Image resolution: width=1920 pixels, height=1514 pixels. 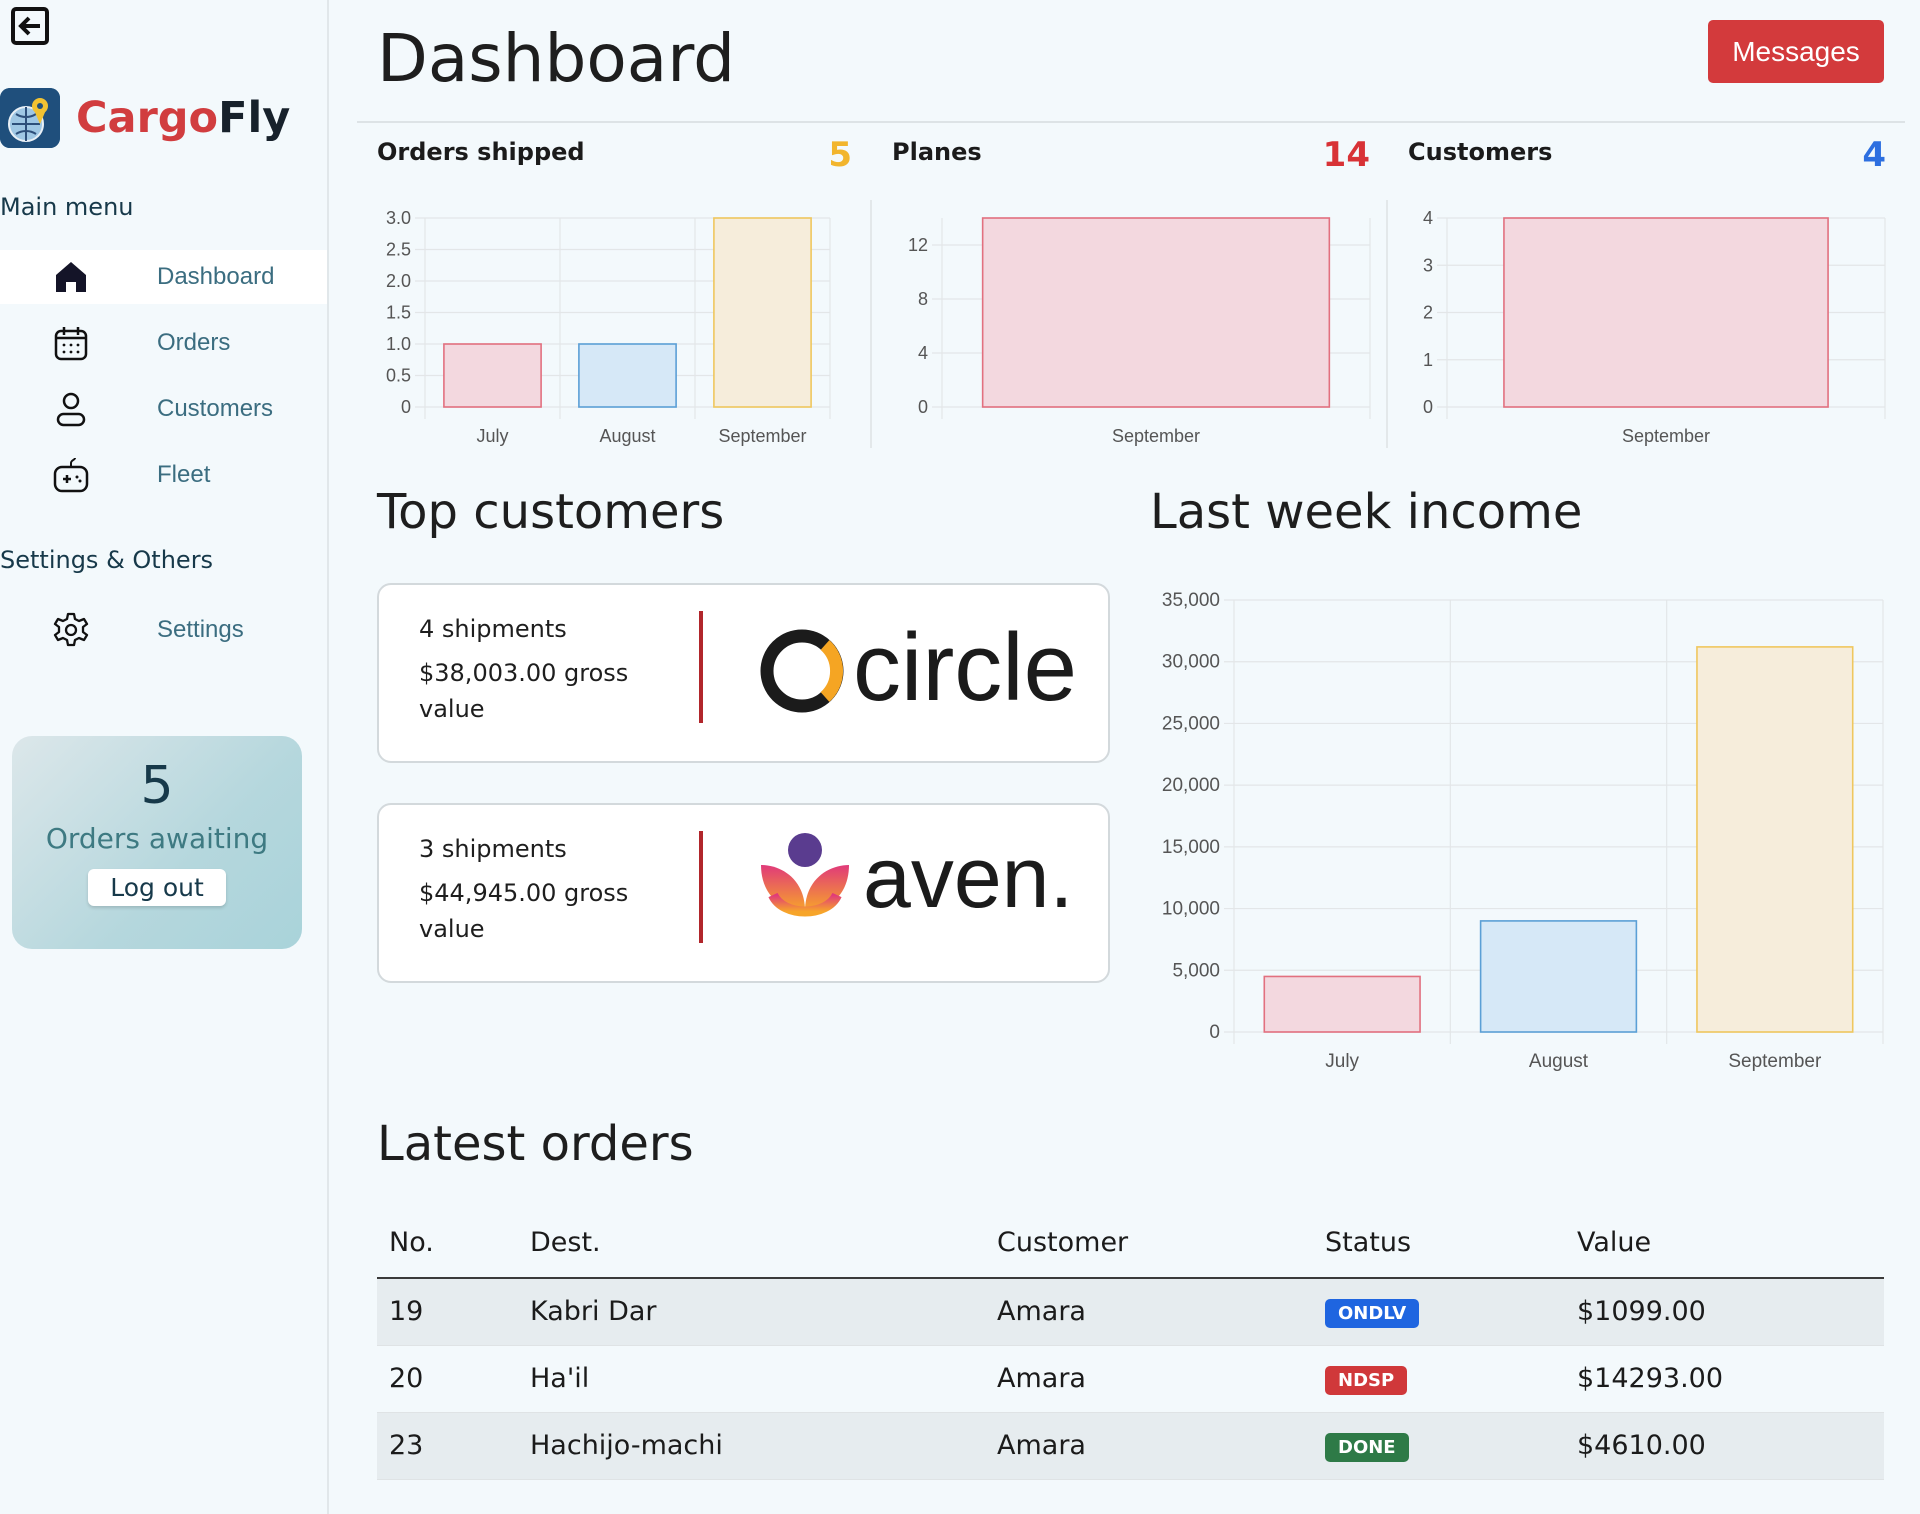 I want to click on sidebar-item-label: Fleet, so click(x=184, y=474).